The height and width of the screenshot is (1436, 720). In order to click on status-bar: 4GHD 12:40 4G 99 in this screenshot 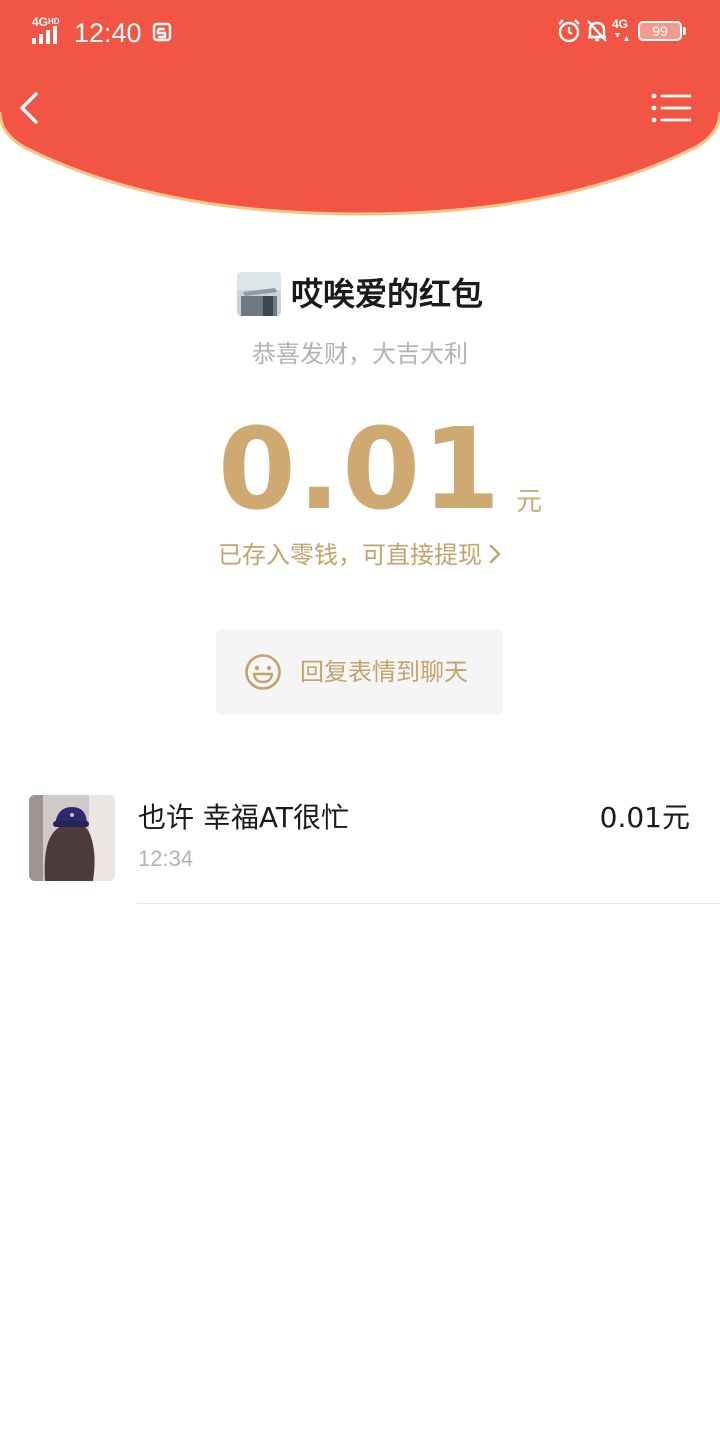, I will do `click(360, 33)`.